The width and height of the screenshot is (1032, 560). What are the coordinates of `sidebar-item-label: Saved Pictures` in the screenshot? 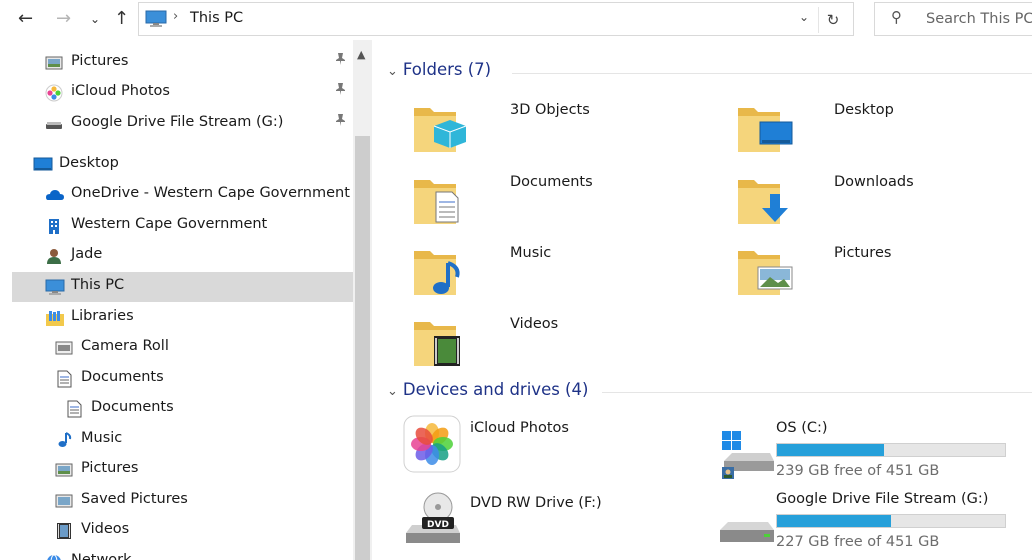 It's located at (134, 499).